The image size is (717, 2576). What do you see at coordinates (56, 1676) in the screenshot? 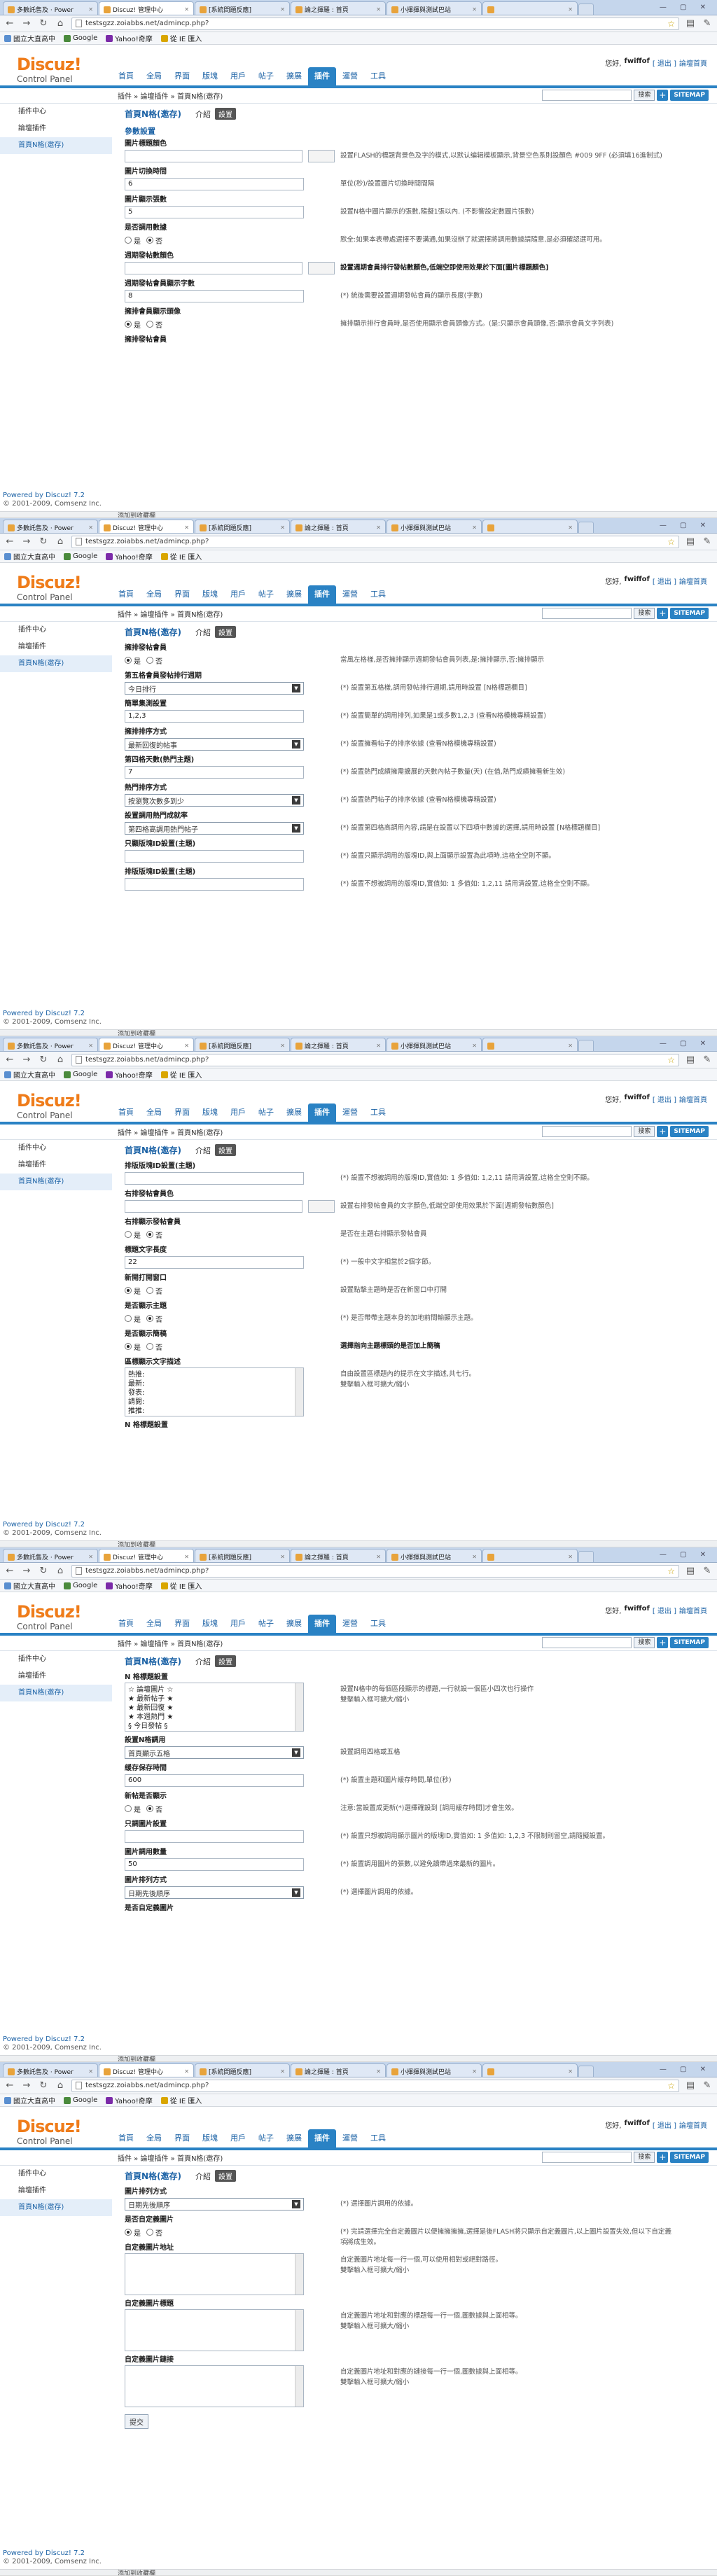
I see `sidebar-item: 論壇插件` at bounding box center [56, 1676].